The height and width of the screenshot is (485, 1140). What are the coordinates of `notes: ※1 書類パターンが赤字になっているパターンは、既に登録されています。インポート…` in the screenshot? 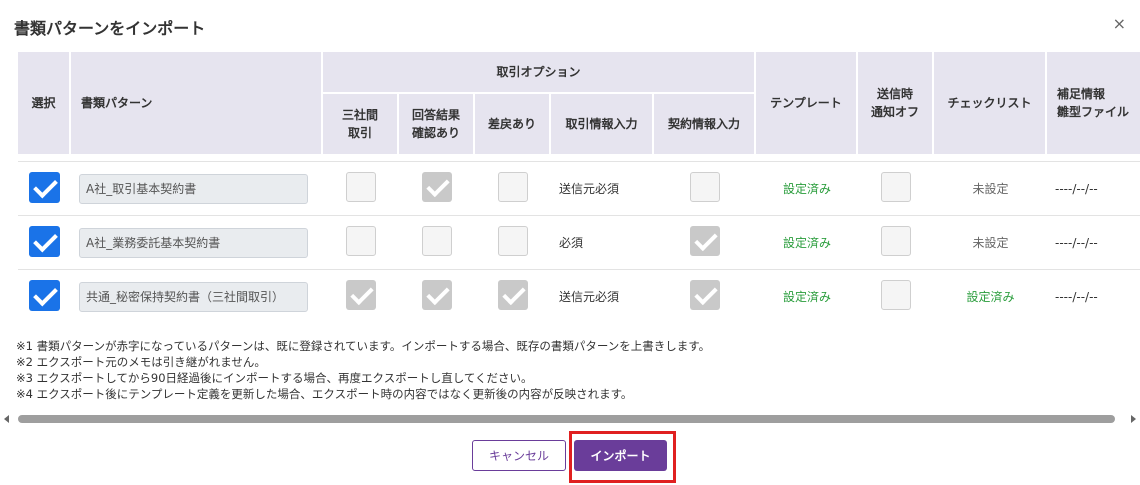 It's located at (363, 370).